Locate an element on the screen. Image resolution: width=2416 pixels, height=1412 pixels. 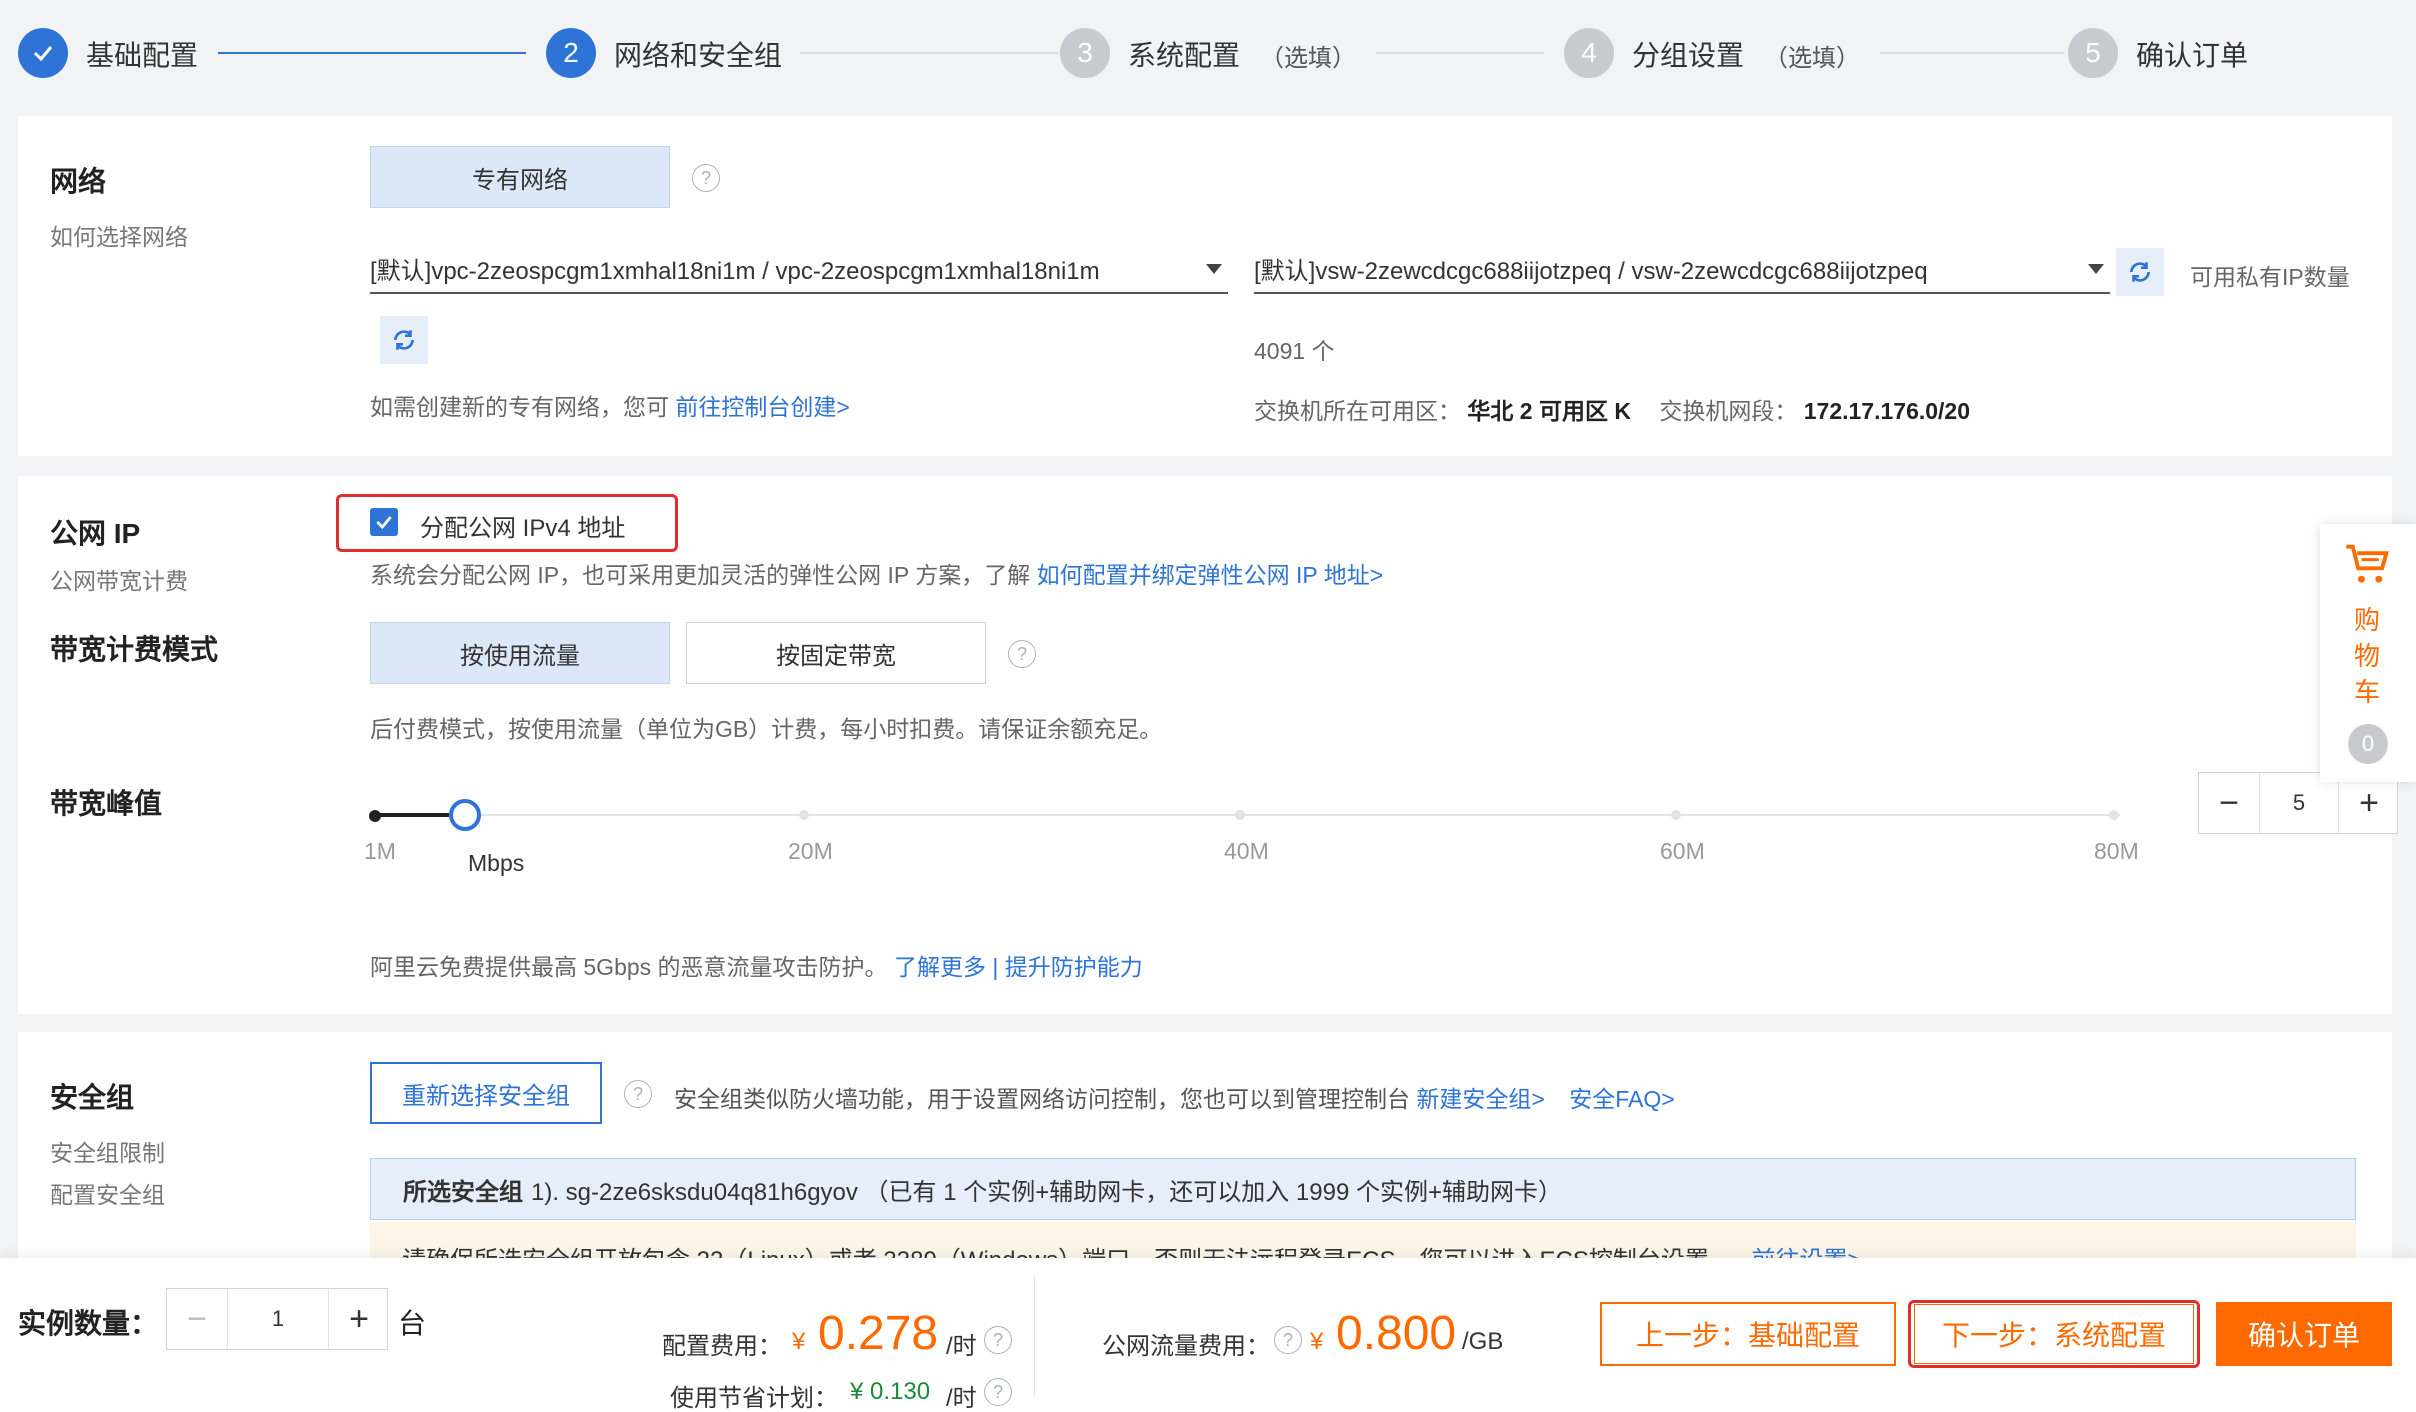
step-3-optional: （选填） is located at coordinates (1308, 58).